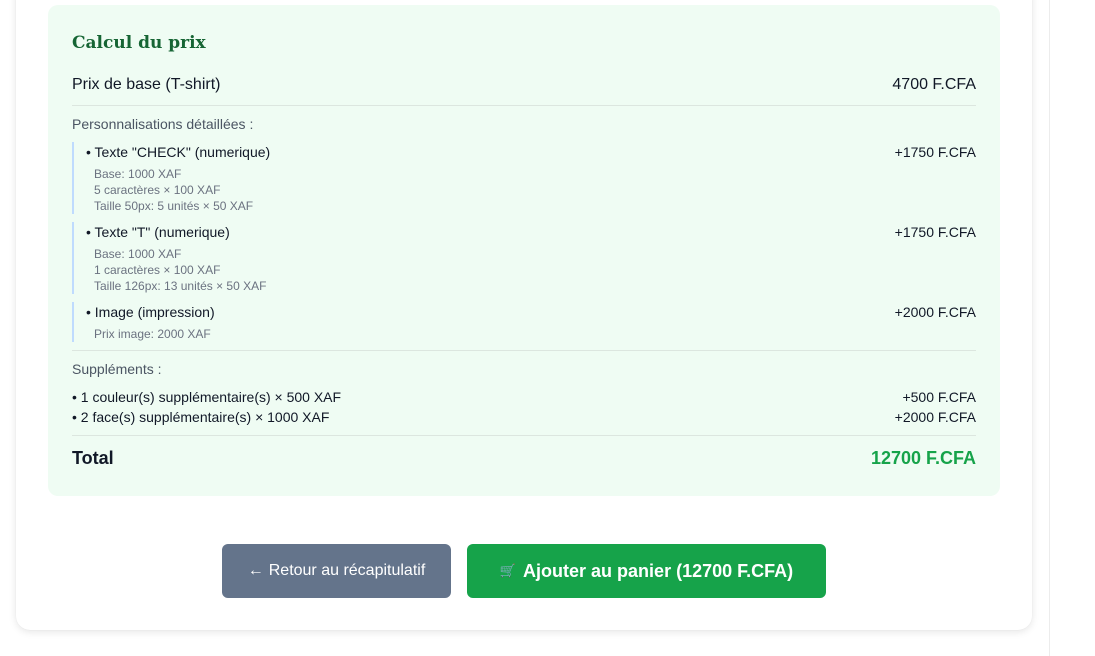 This screenshot has height=656, width=1095. I want to click on price-calc-title: Calcul du prix, so click(139, 43).